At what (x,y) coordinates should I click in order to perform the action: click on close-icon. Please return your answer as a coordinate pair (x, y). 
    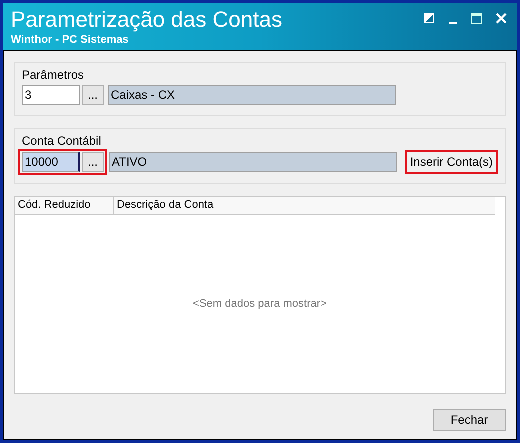
    Looking at the image, I should click on (501, 18).